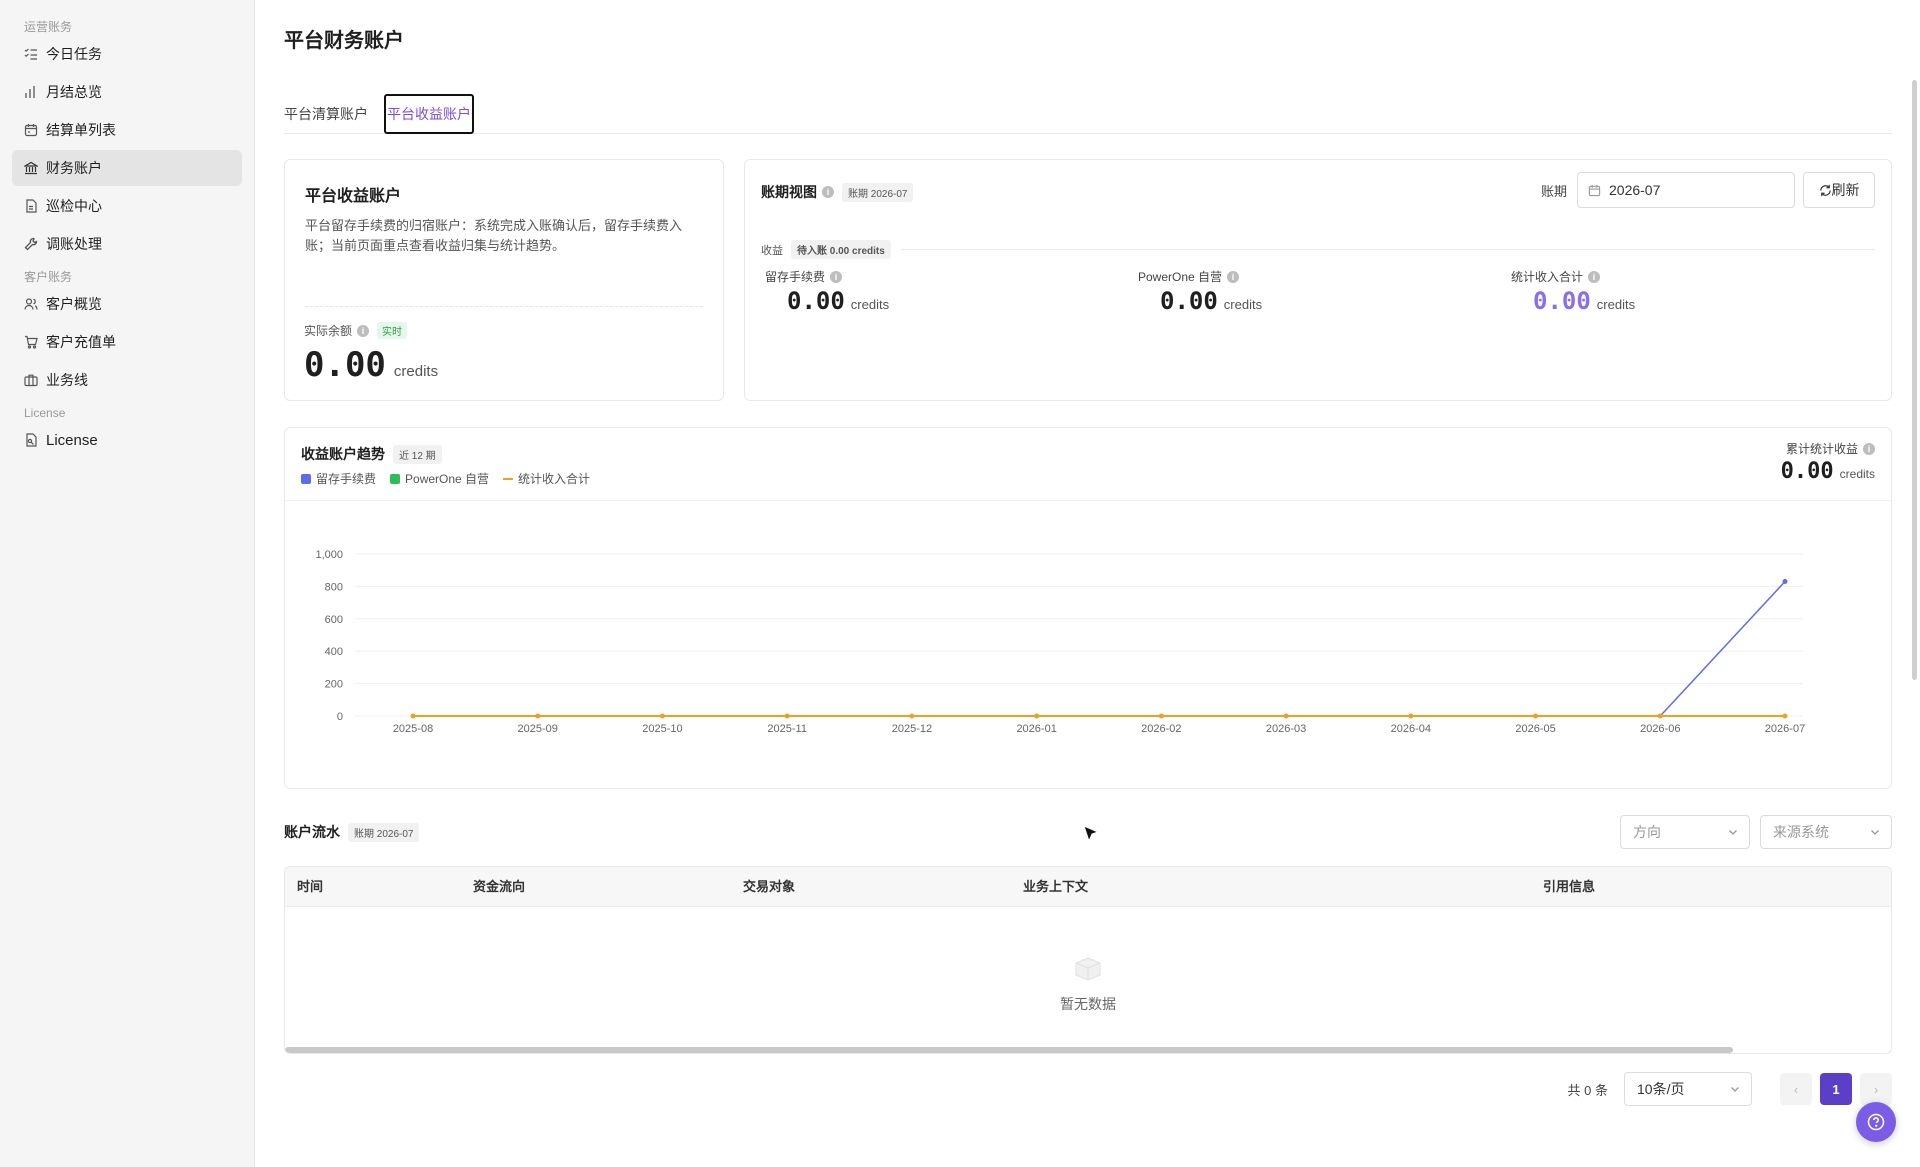 The image size is (1920, 1167). What do you see at coordinates (127, 304) in the screenshot?
I see `sidebar-item-customer-overview: 客户概览` at bounding box center [127, 304].